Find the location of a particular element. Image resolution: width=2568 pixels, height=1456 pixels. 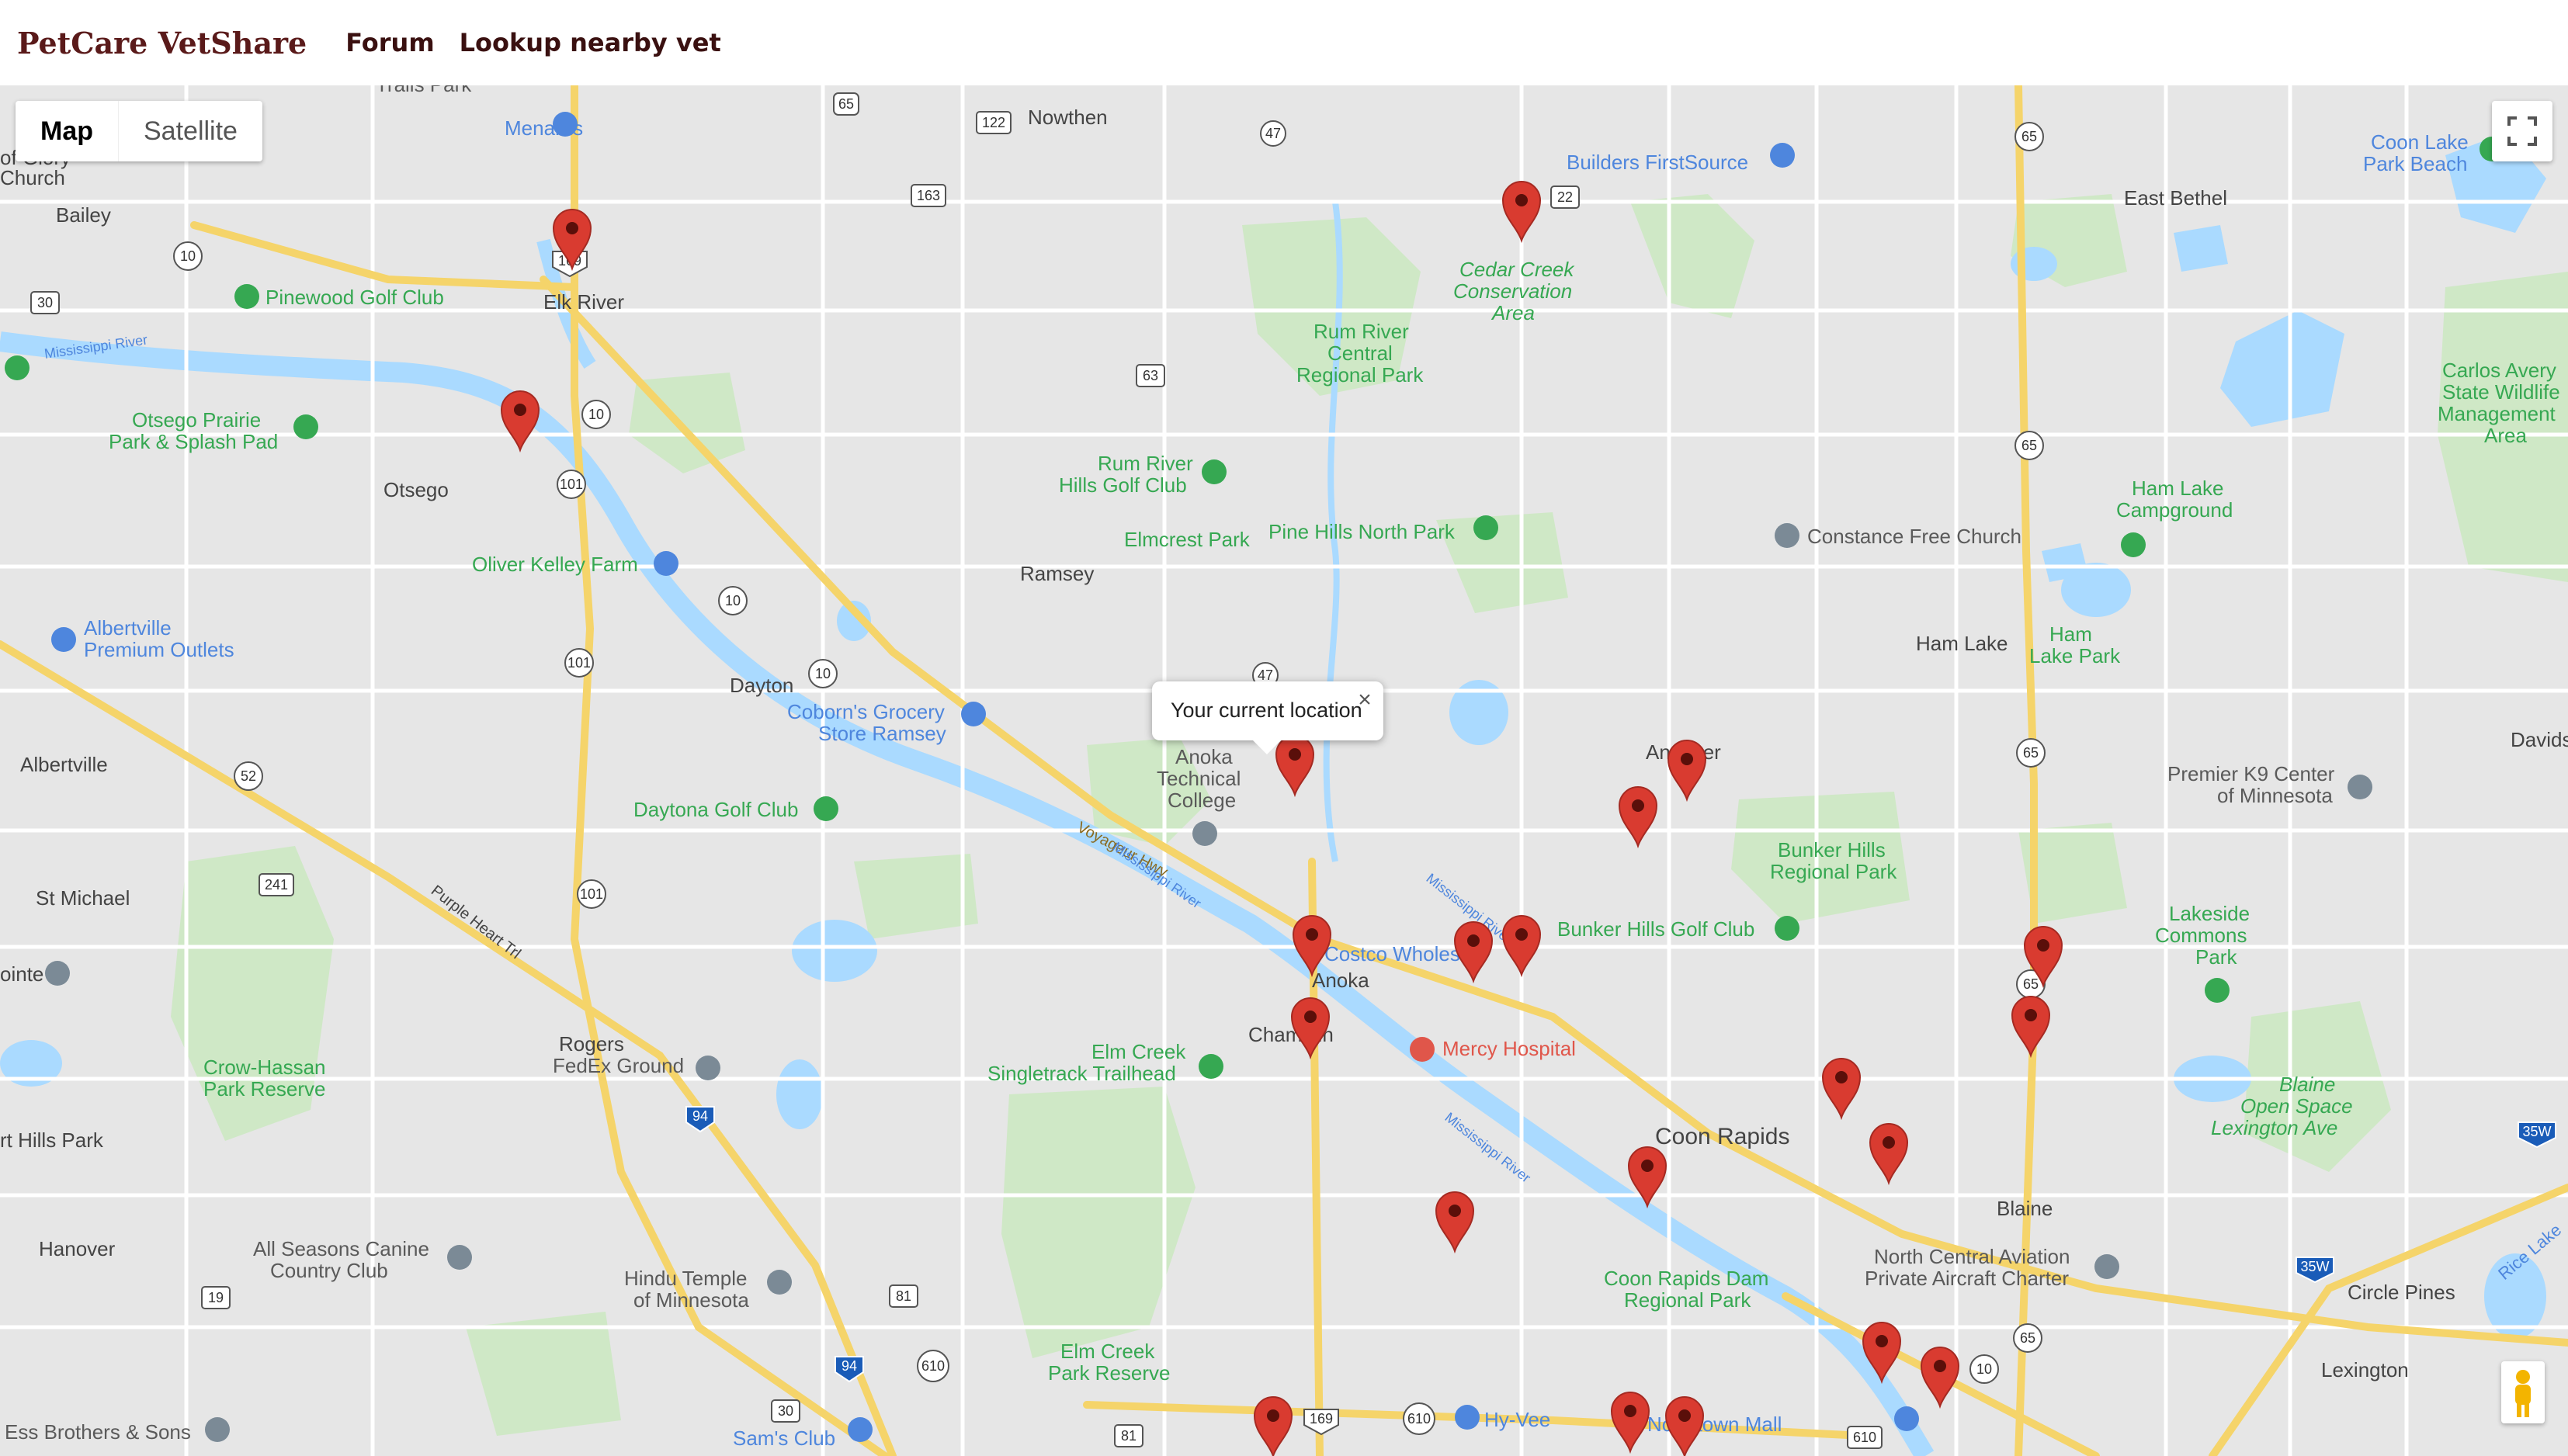

svg-text: Rum River is located at coordinates (1145, 463).